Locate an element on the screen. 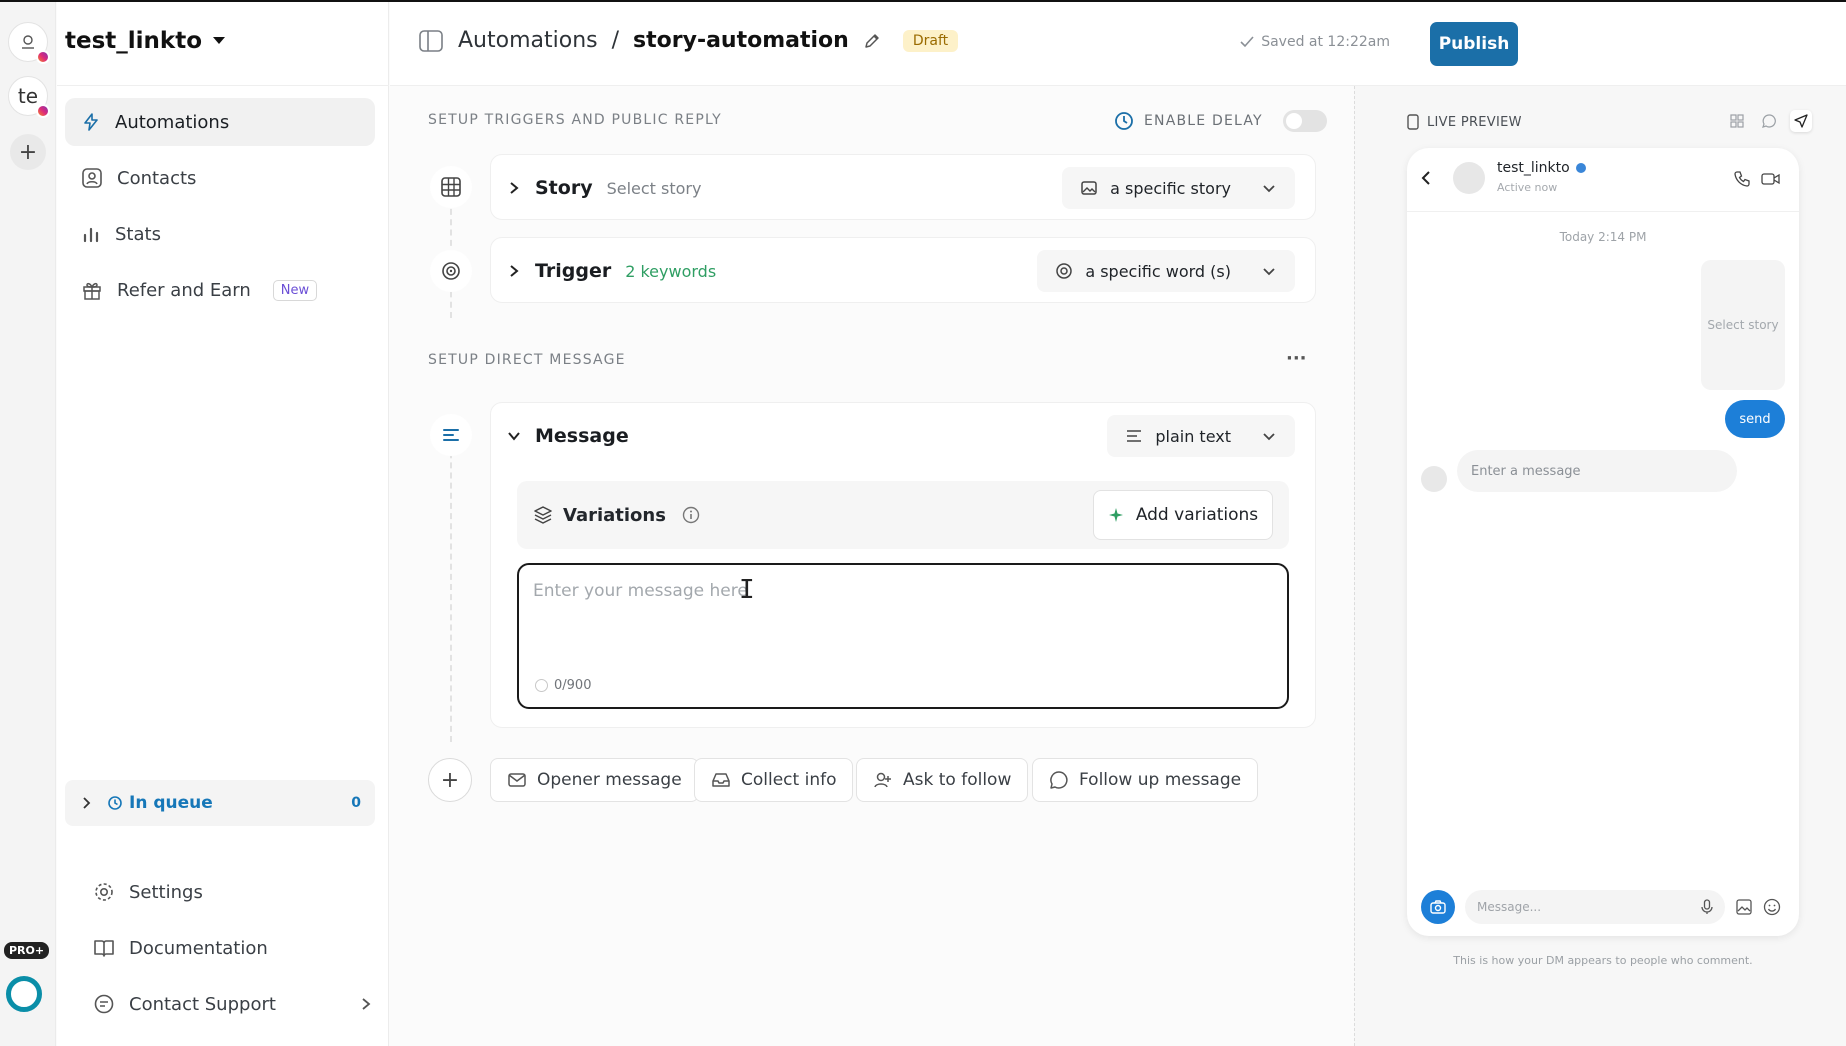 This screenshot has height=1046, width=1846. microphone-icon is located at coordinates (1707, 907).